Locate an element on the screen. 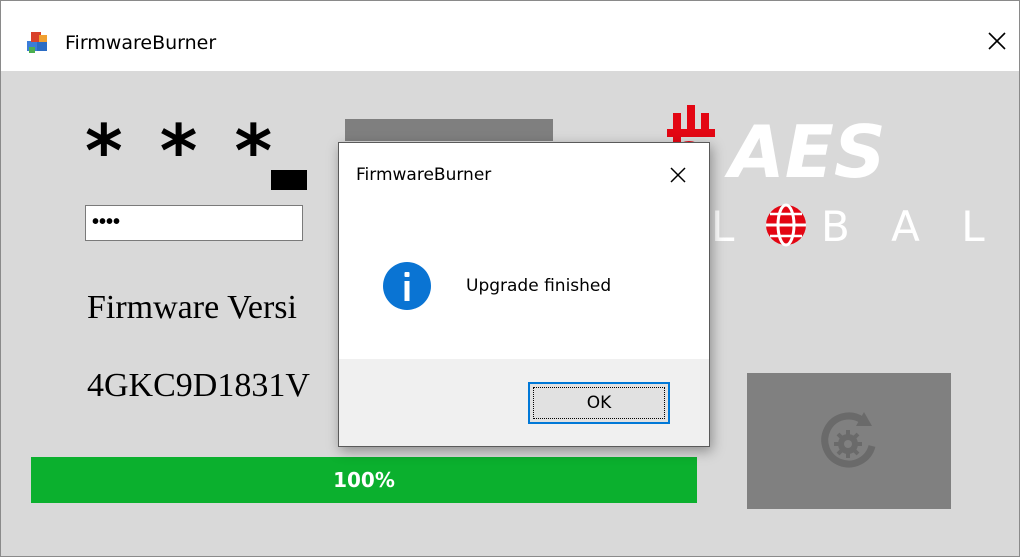 Image resolution: width=1020 pixels, height=557 pixels. cursor-underscore is located at coordinates (289, 180).